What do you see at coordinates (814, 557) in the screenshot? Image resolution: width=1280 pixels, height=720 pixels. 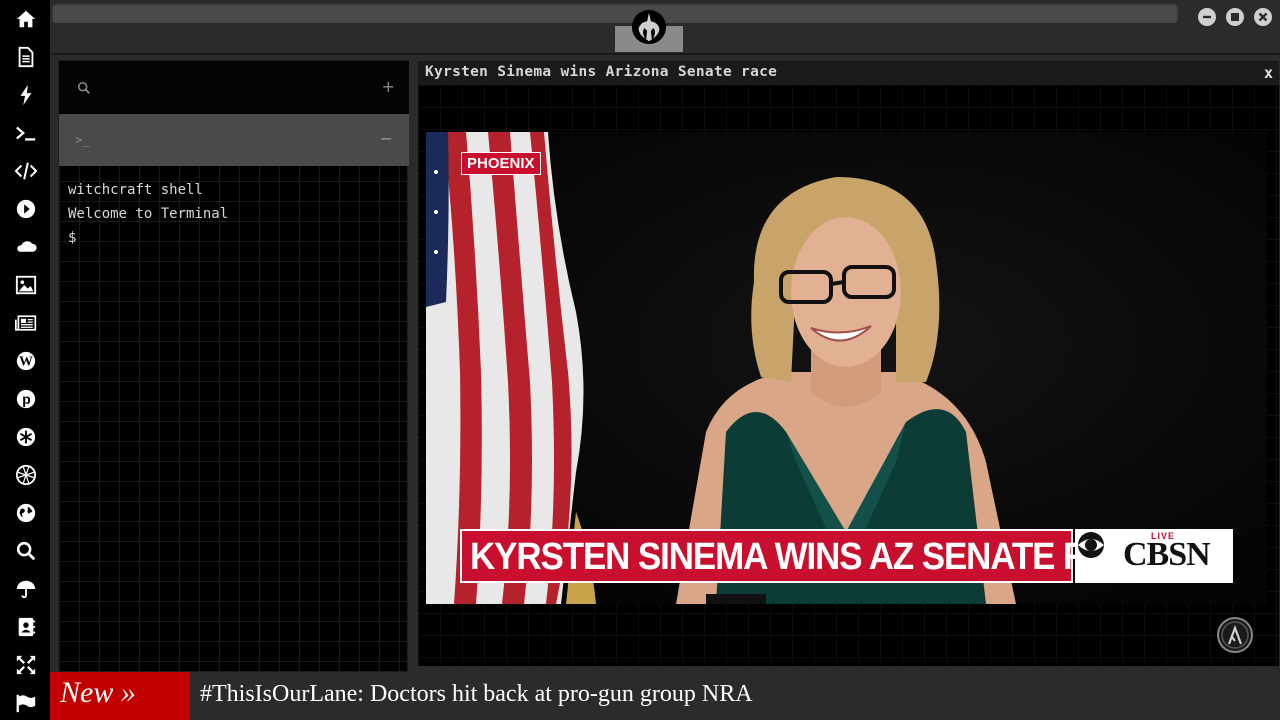 I see `chyron-text: KYRSTEN SINEMA WINS AZ SENATE RACE` at bounding box center [814, 557].